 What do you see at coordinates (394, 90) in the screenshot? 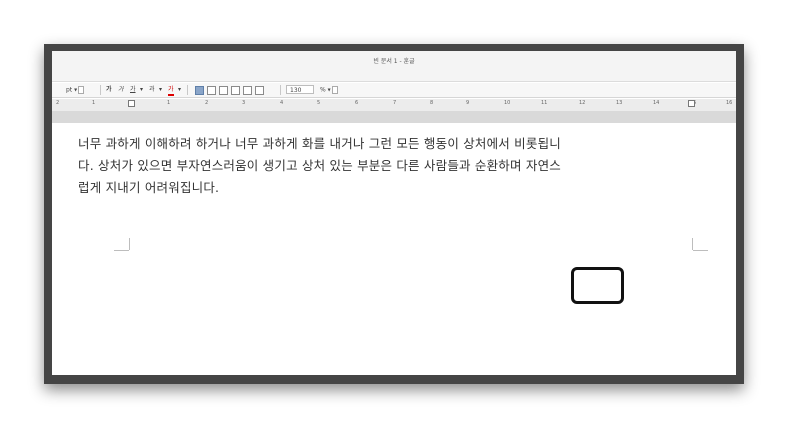
I see `format-toolbar: pt ▾ 가 가 가 ▾ 과 ▾ 가 ▾ 130 % ▾` at bounding box center [394, 90].